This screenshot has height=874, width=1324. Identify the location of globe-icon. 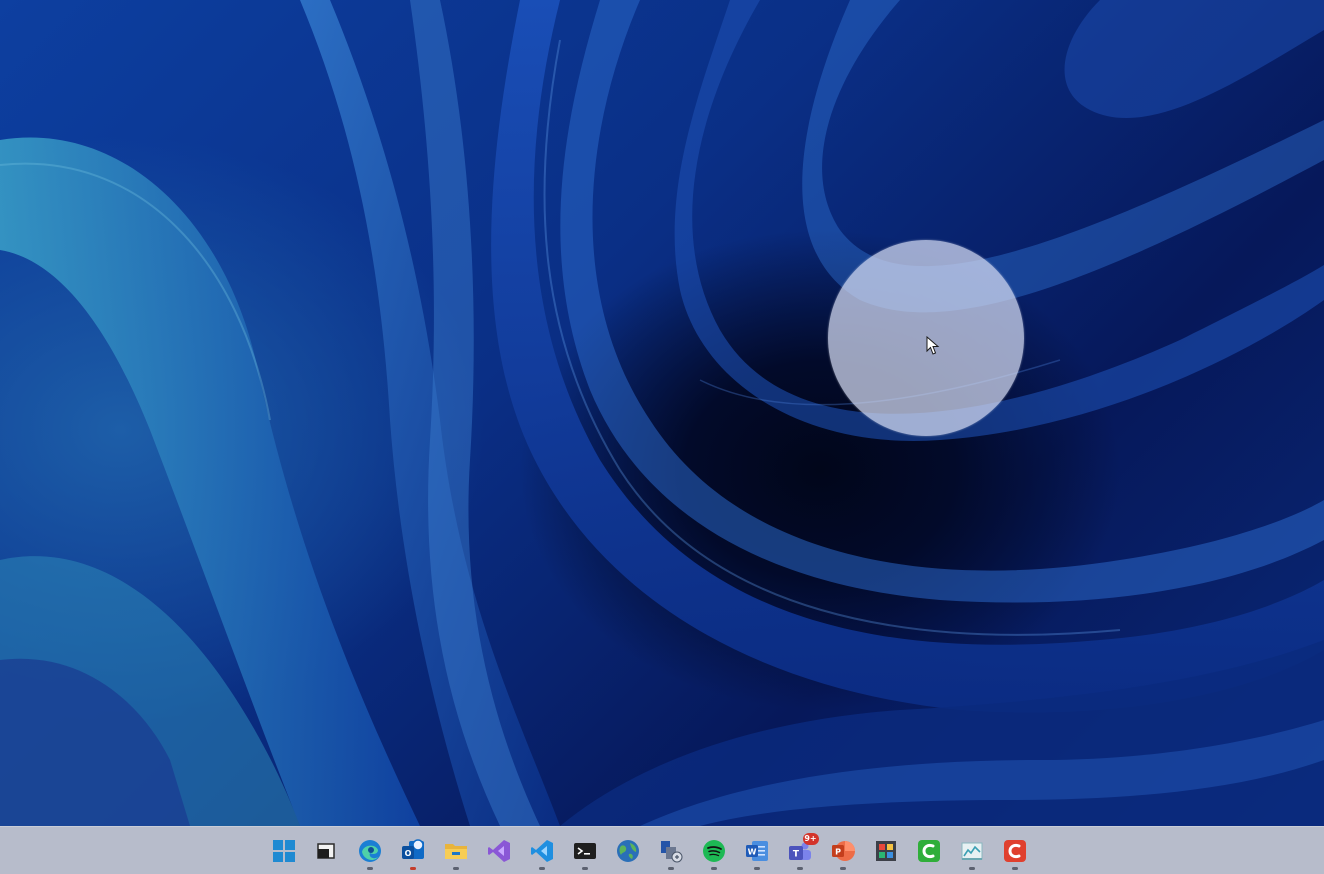
(627, 850).